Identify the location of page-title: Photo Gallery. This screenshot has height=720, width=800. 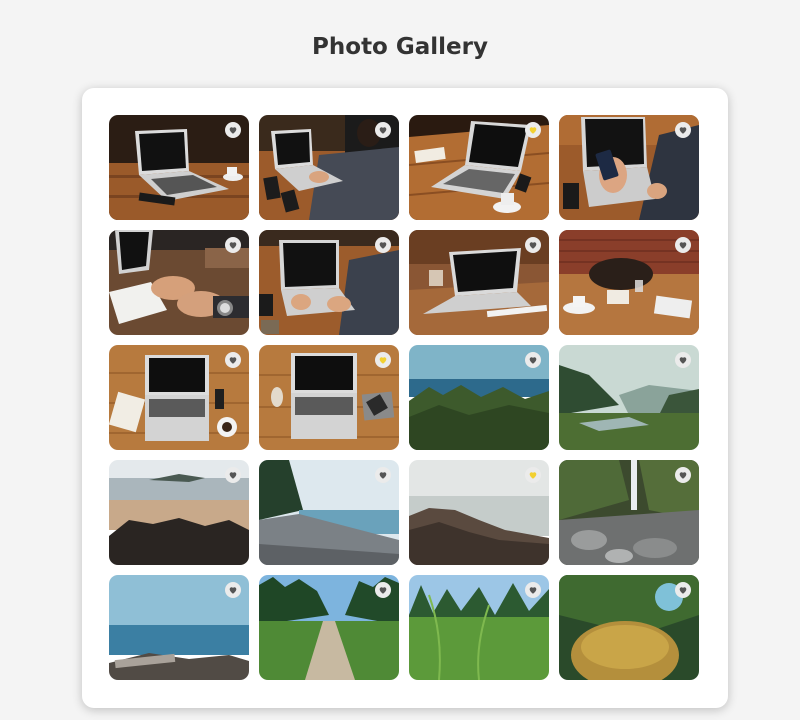
(400, 47).